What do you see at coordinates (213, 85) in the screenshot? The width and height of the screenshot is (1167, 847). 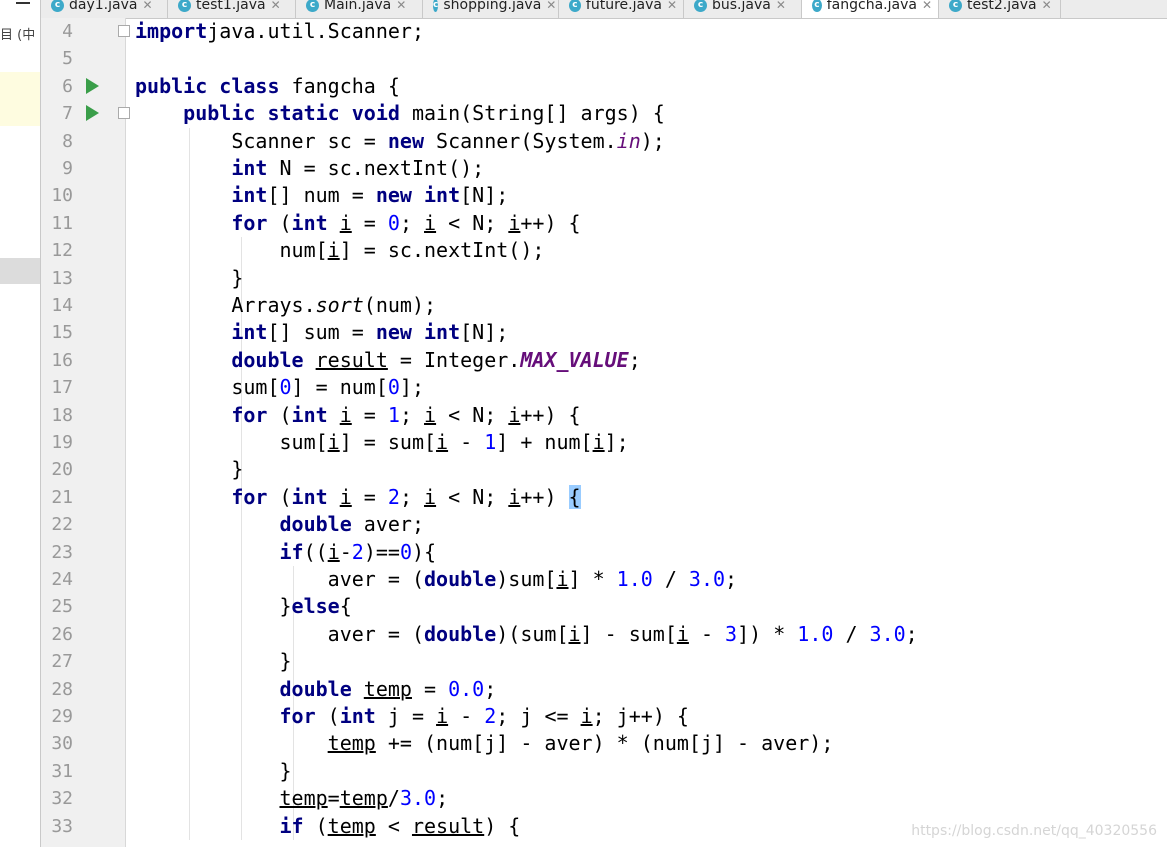 I see `code-token: public class` at bounding box center [213, 85].